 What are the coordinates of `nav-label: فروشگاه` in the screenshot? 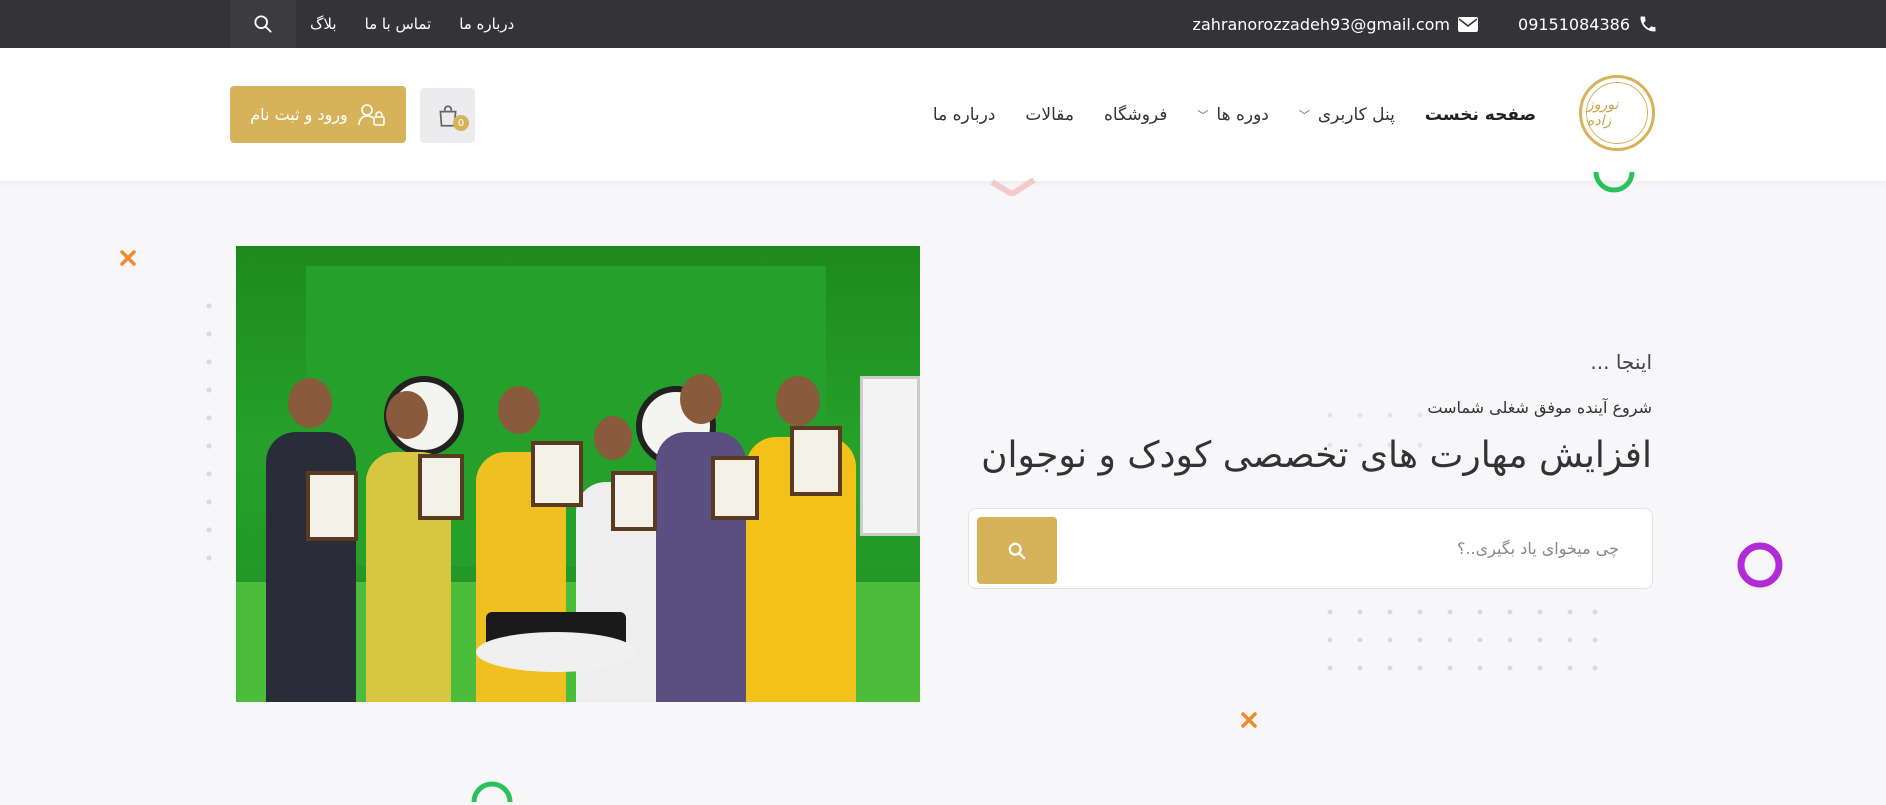 It's located at (1135, 114).